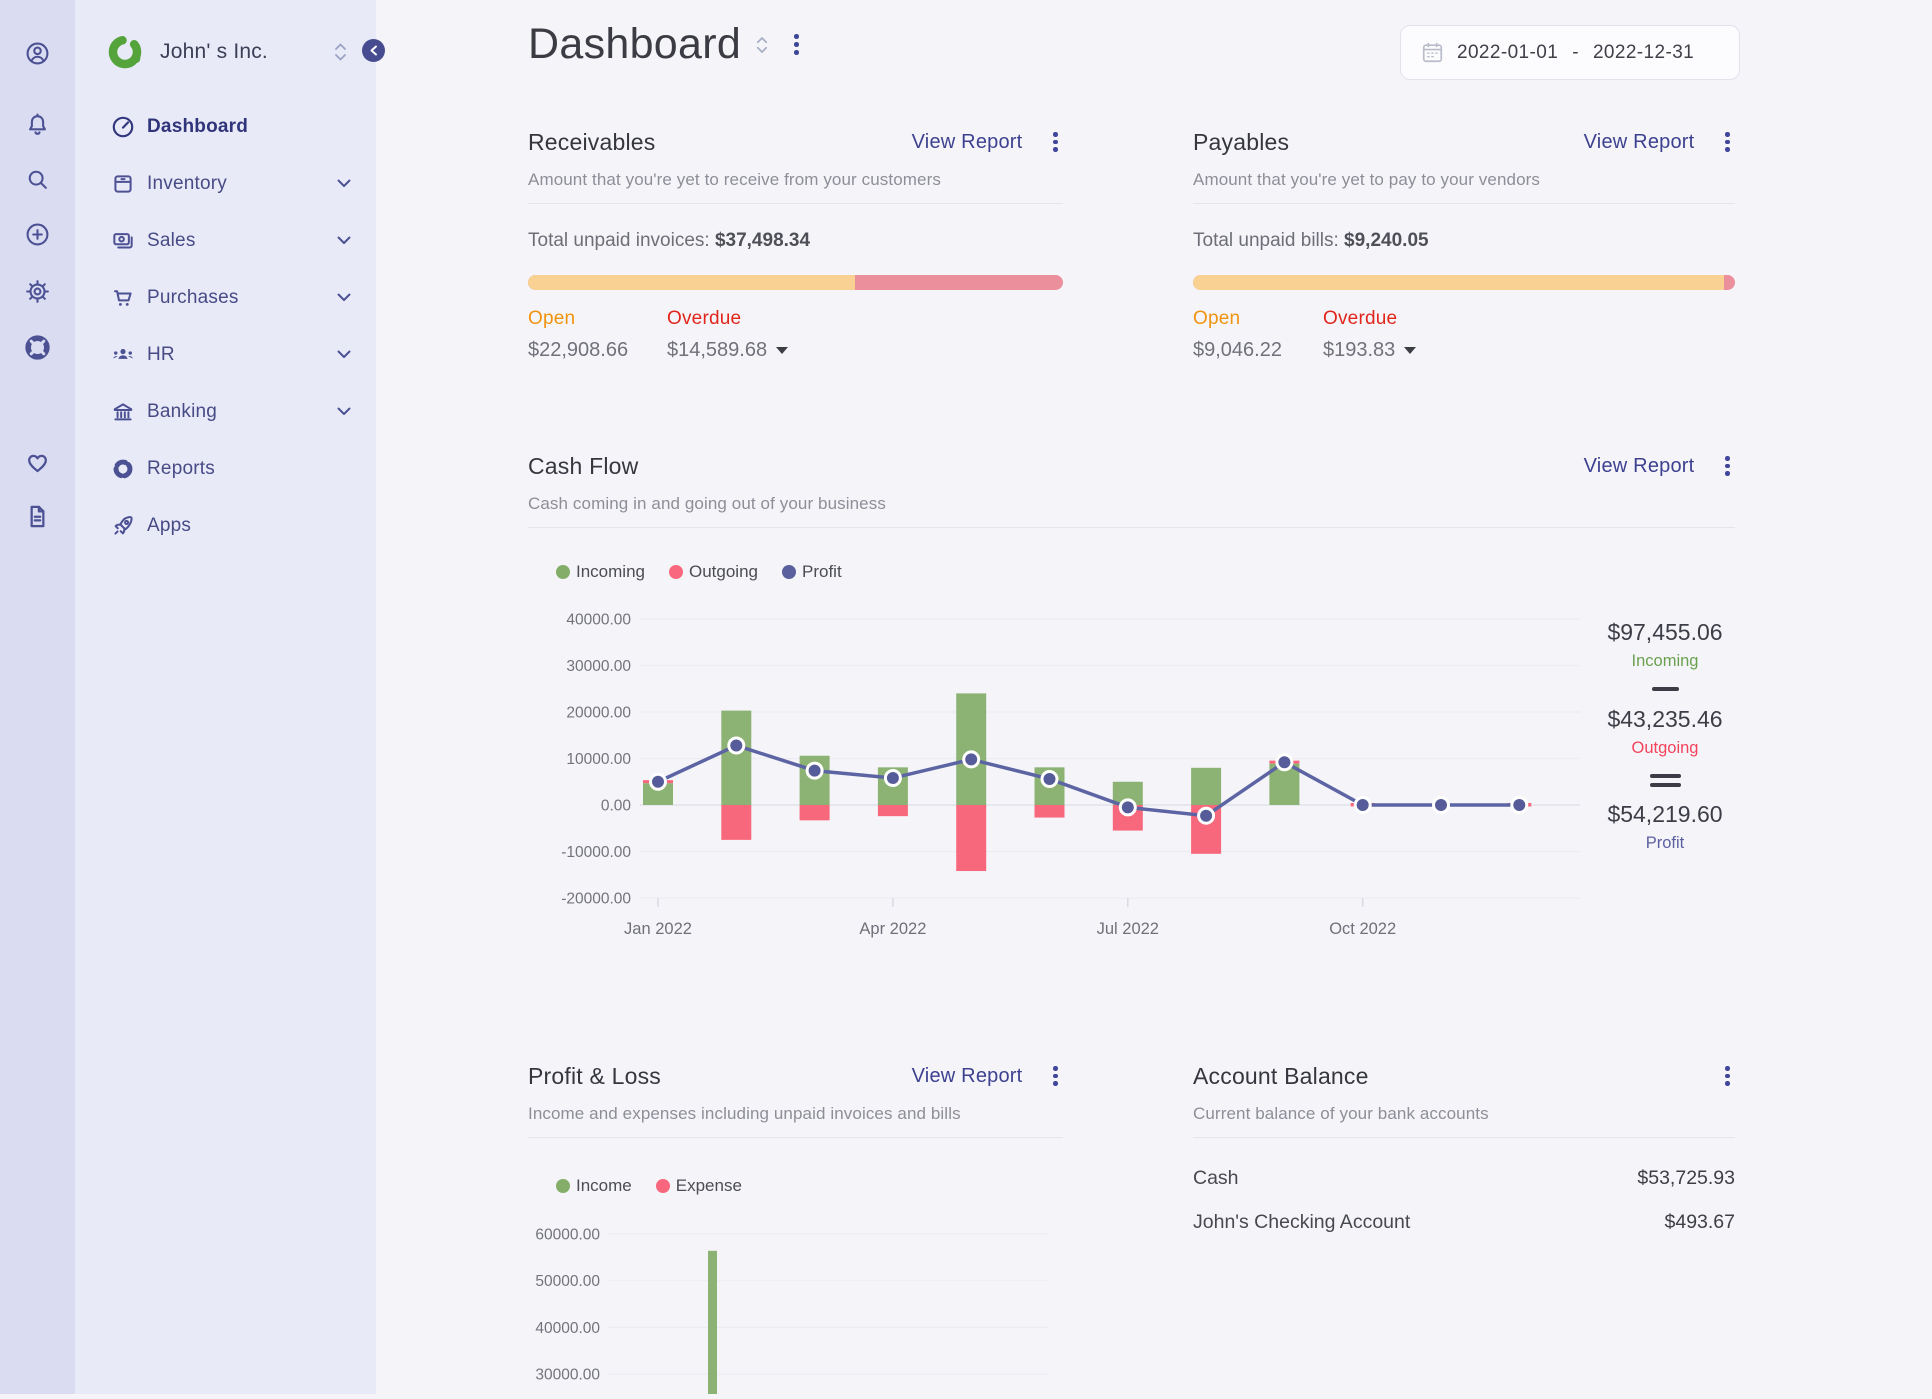 This screenshot has height=1399, width=1932. Describe the element at coordinates (1643, 52) in the screenshot. I see `date-end: 2022-12-31` at that location.